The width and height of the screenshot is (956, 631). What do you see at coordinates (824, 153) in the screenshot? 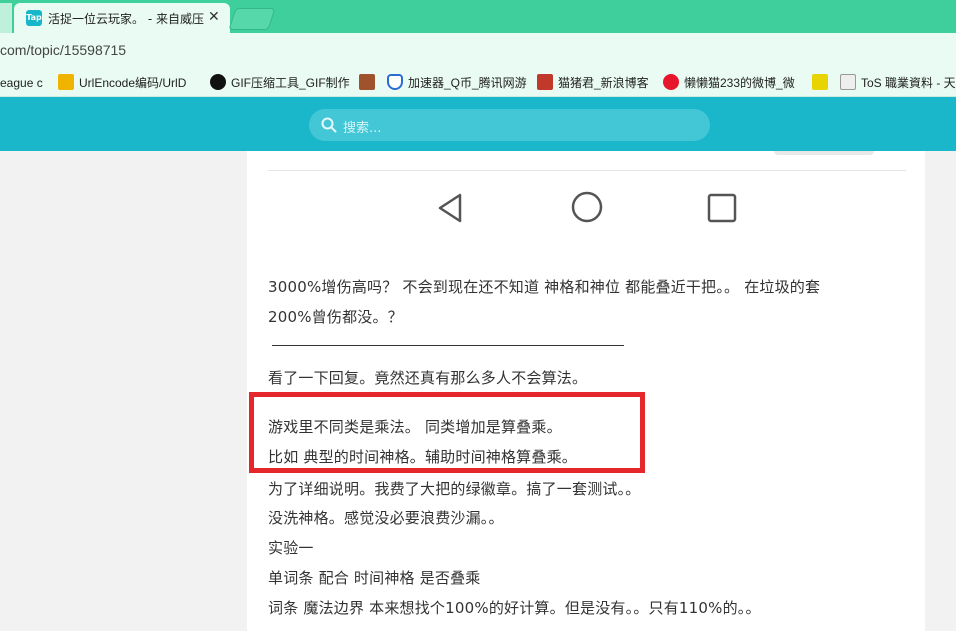
I see `header-button-edge` at bounding box center [824, 153].